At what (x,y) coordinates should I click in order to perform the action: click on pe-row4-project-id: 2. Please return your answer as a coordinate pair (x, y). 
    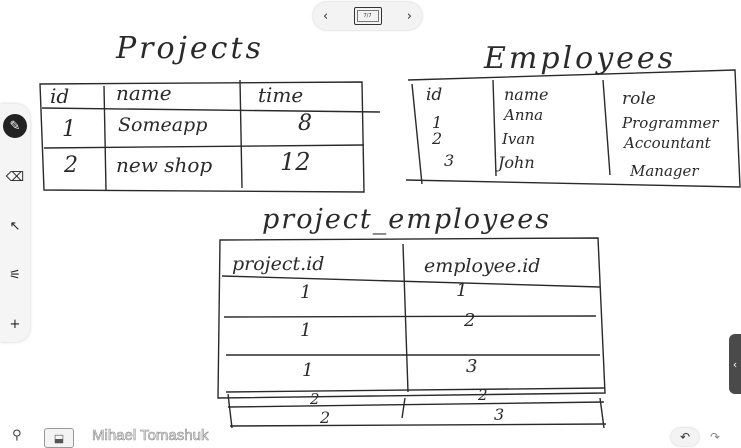
    Looking at the image, I should click on (314, 399).